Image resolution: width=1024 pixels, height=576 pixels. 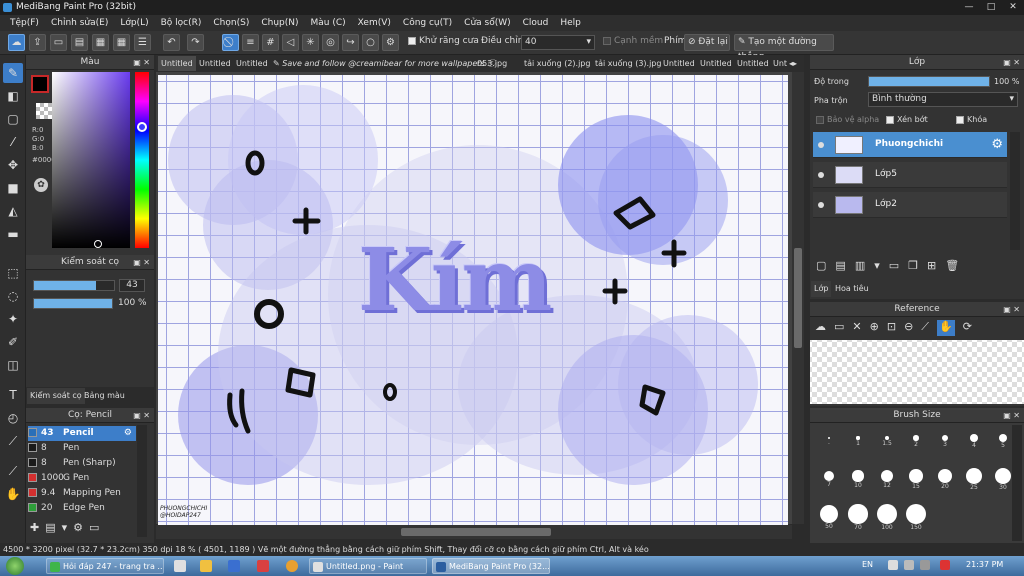 I want to click on brush-size-cell: 70, so click(x=858, y=517).